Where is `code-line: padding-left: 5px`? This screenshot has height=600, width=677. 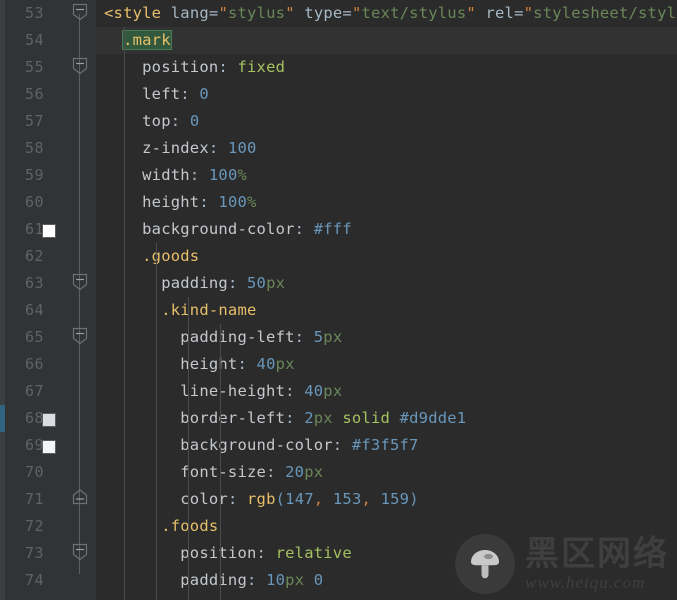
code-line: padding-left: 5px is located at coordinates (386, 337).